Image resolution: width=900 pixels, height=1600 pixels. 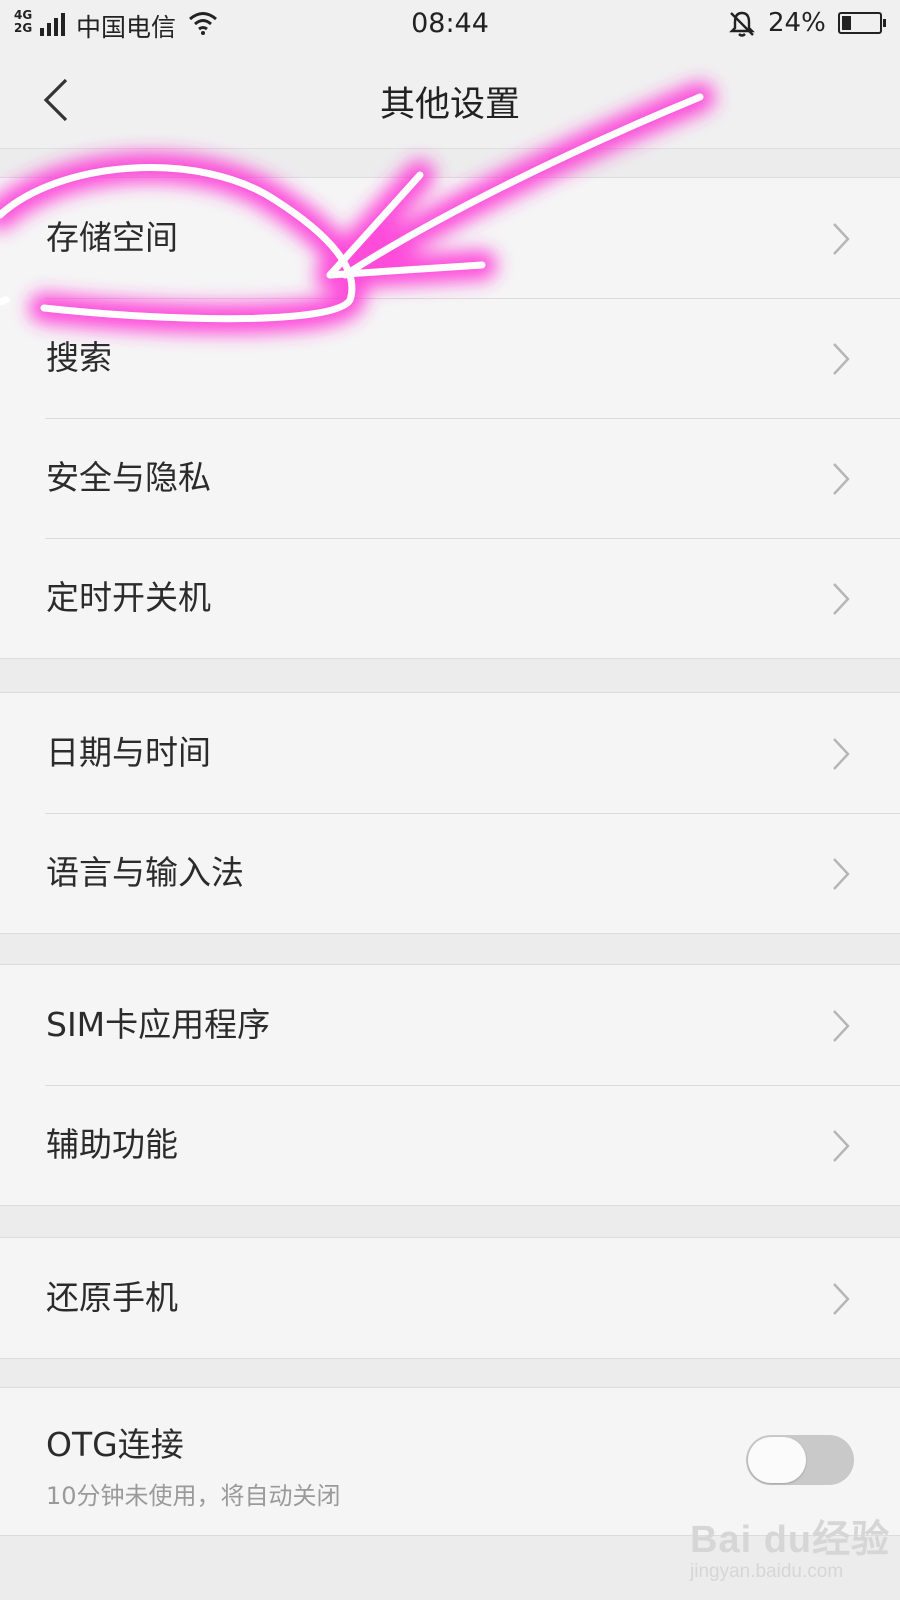 What do you see at coordinates (128, 477) in the screenshot?
I see `settings-item-label: 安全与隐私` at bounding box center [128, 477].